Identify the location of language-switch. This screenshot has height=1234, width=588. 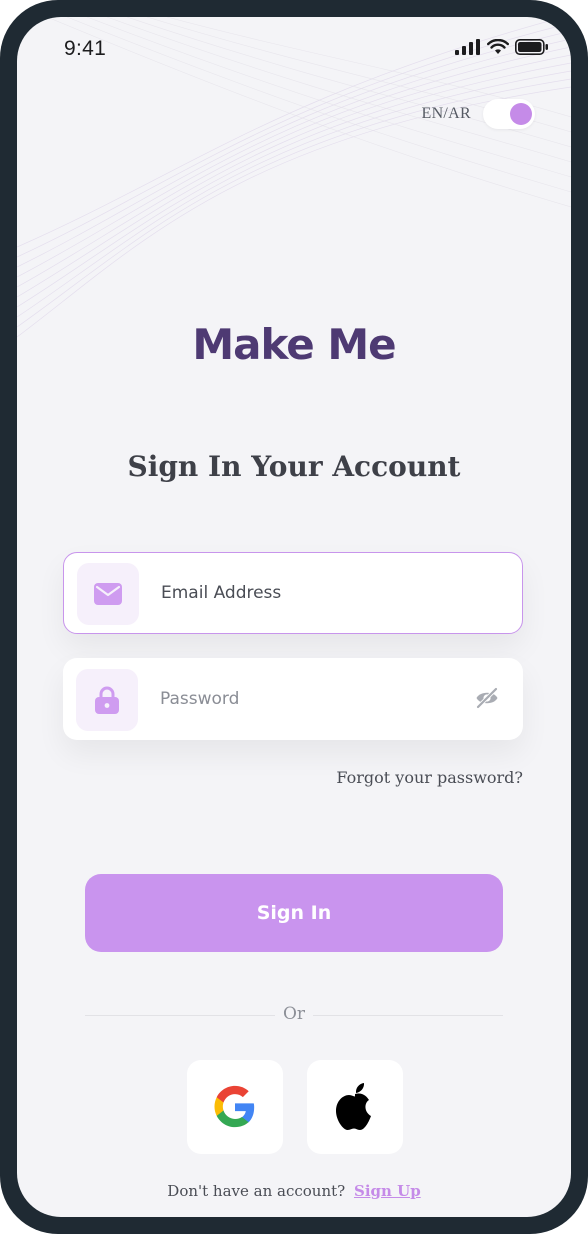
(509, 114).